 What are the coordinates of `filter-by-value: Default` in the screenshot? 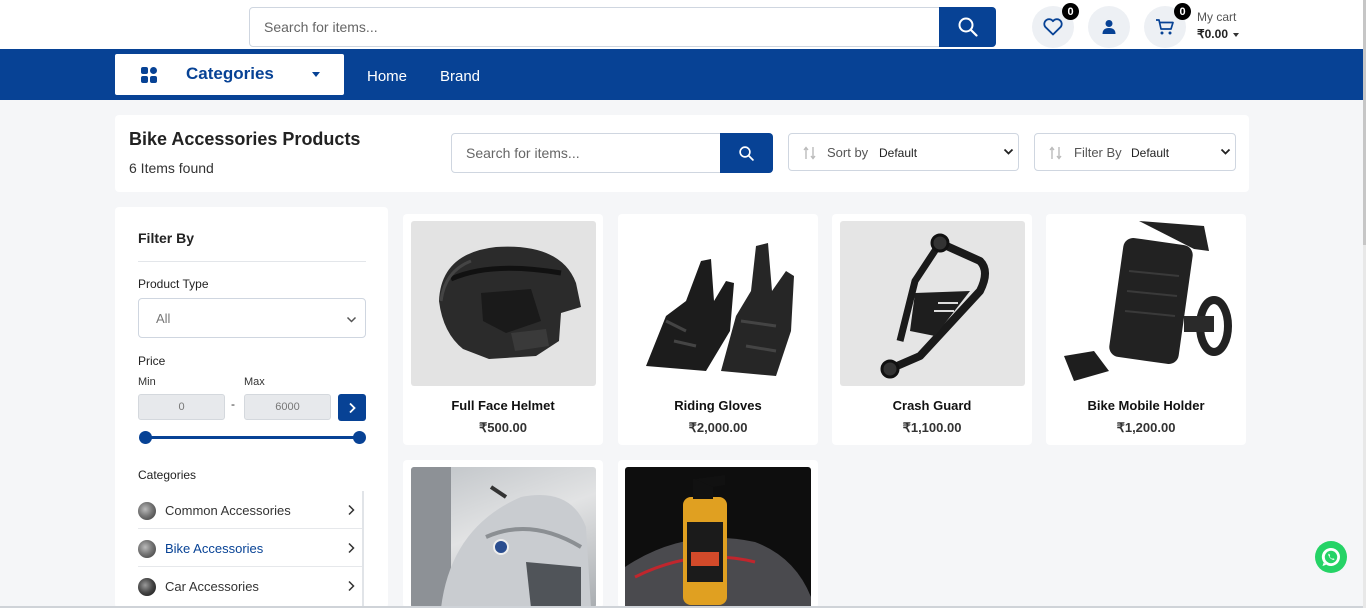 It's located at (1150, 153).